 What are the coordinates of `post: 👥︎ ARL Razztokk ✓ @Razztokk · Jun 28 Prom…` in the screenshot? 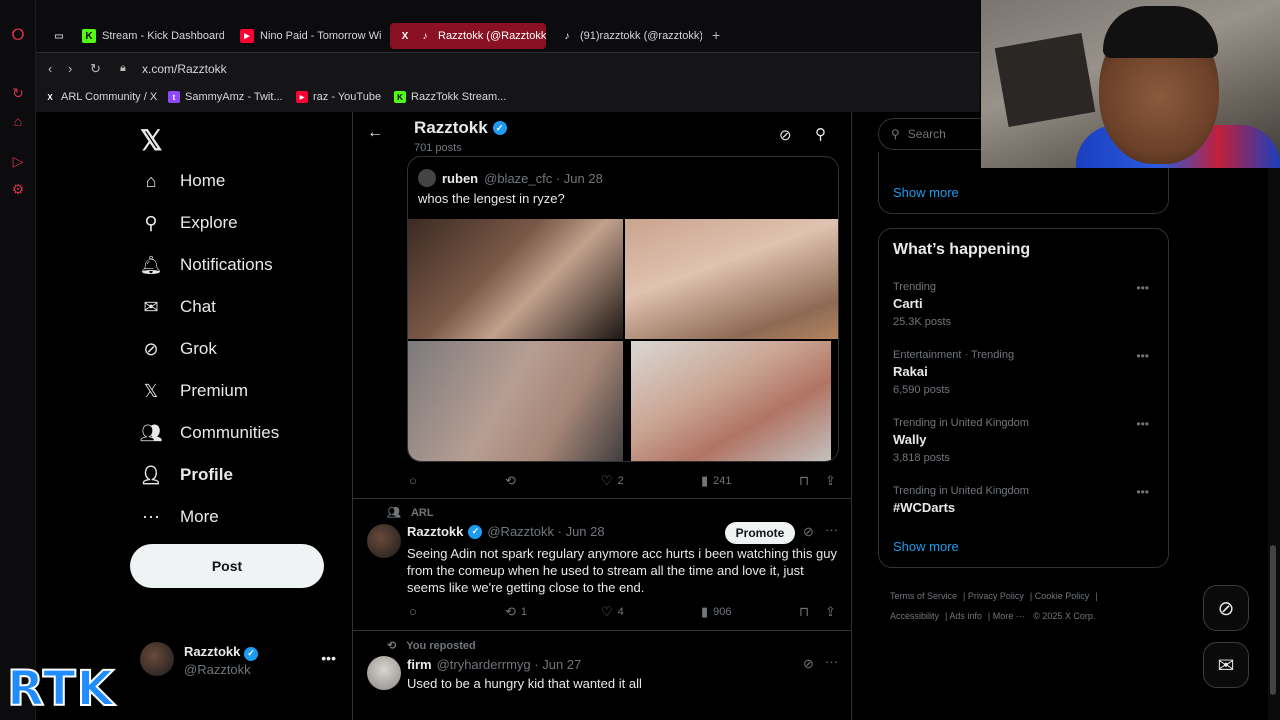 It's located at (602, 564).